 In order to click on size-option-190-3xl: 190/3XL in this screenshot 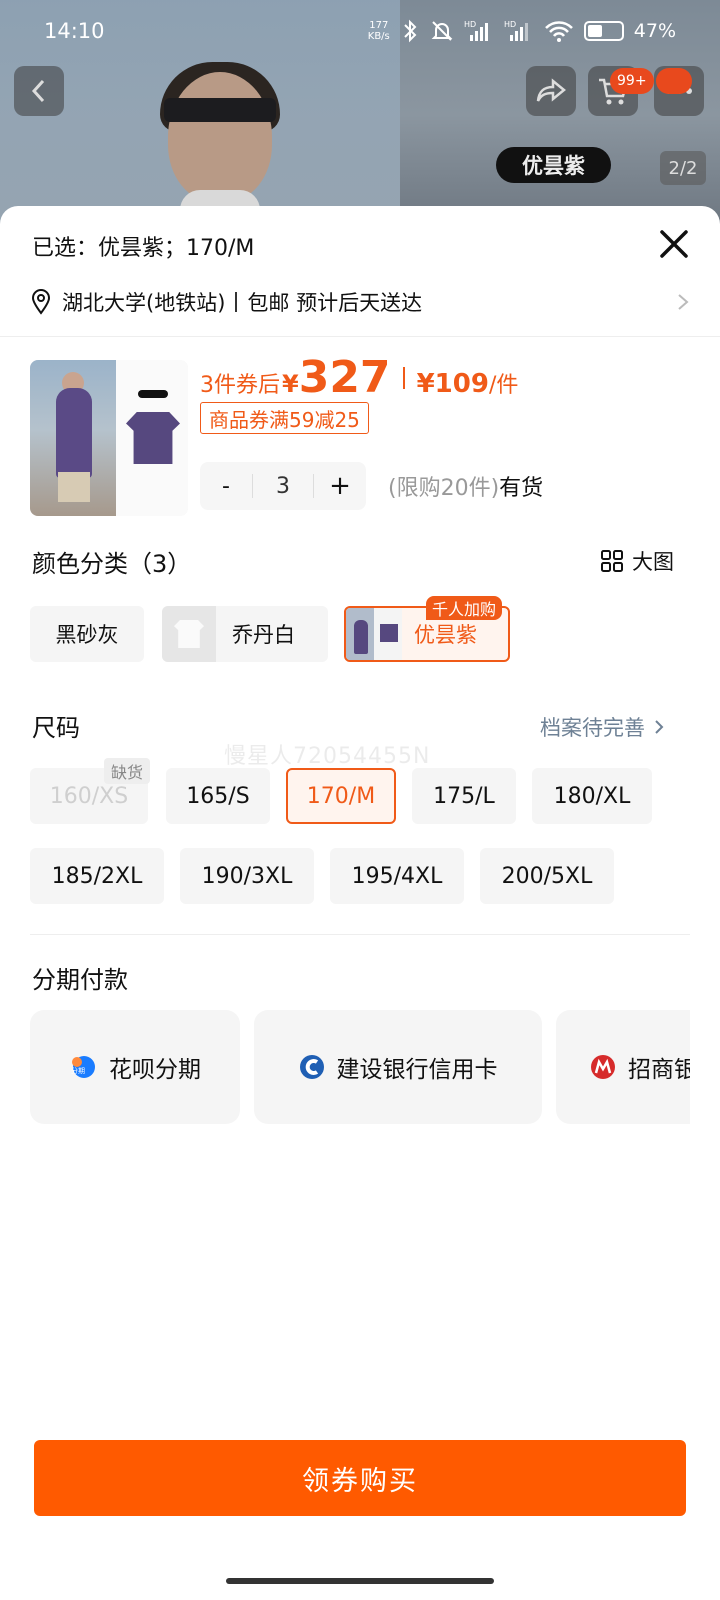, I will do `click(247, 876)`.